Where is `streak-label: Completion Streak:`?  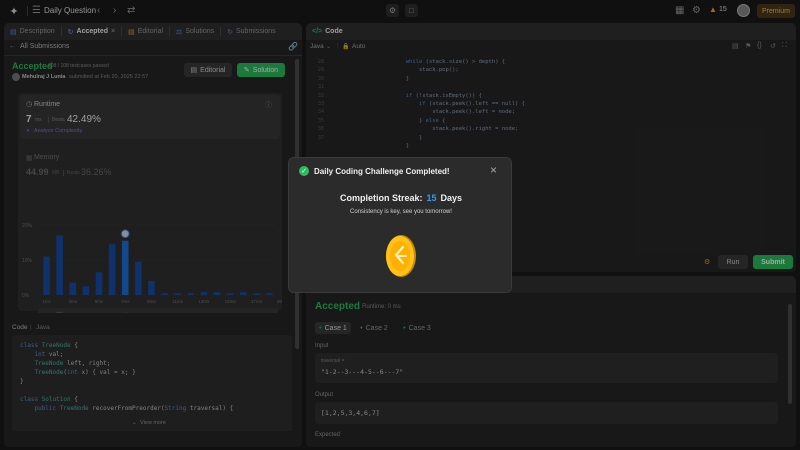
streak-label: Completion Streak: is located at coordinates (381, 198).